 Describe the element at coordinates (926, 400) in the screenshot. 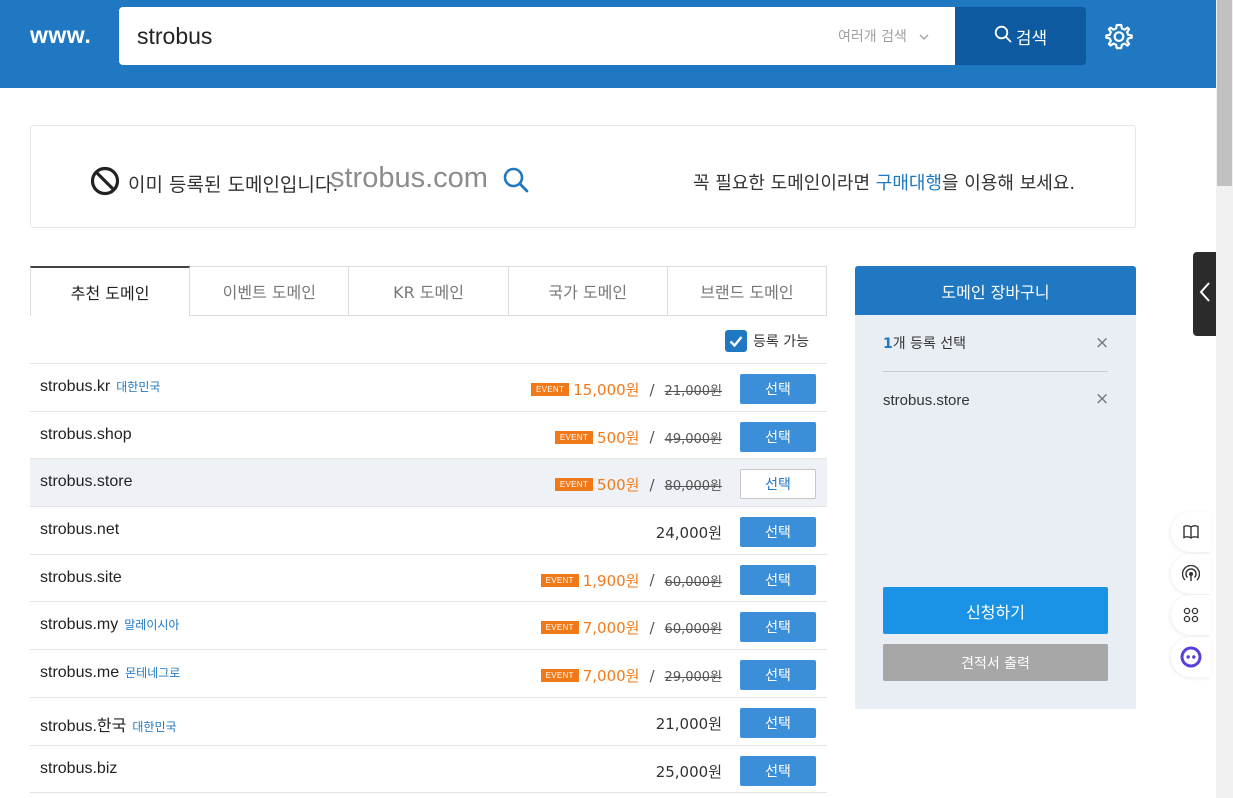

I see `cart-item: strobus.store` at that location.